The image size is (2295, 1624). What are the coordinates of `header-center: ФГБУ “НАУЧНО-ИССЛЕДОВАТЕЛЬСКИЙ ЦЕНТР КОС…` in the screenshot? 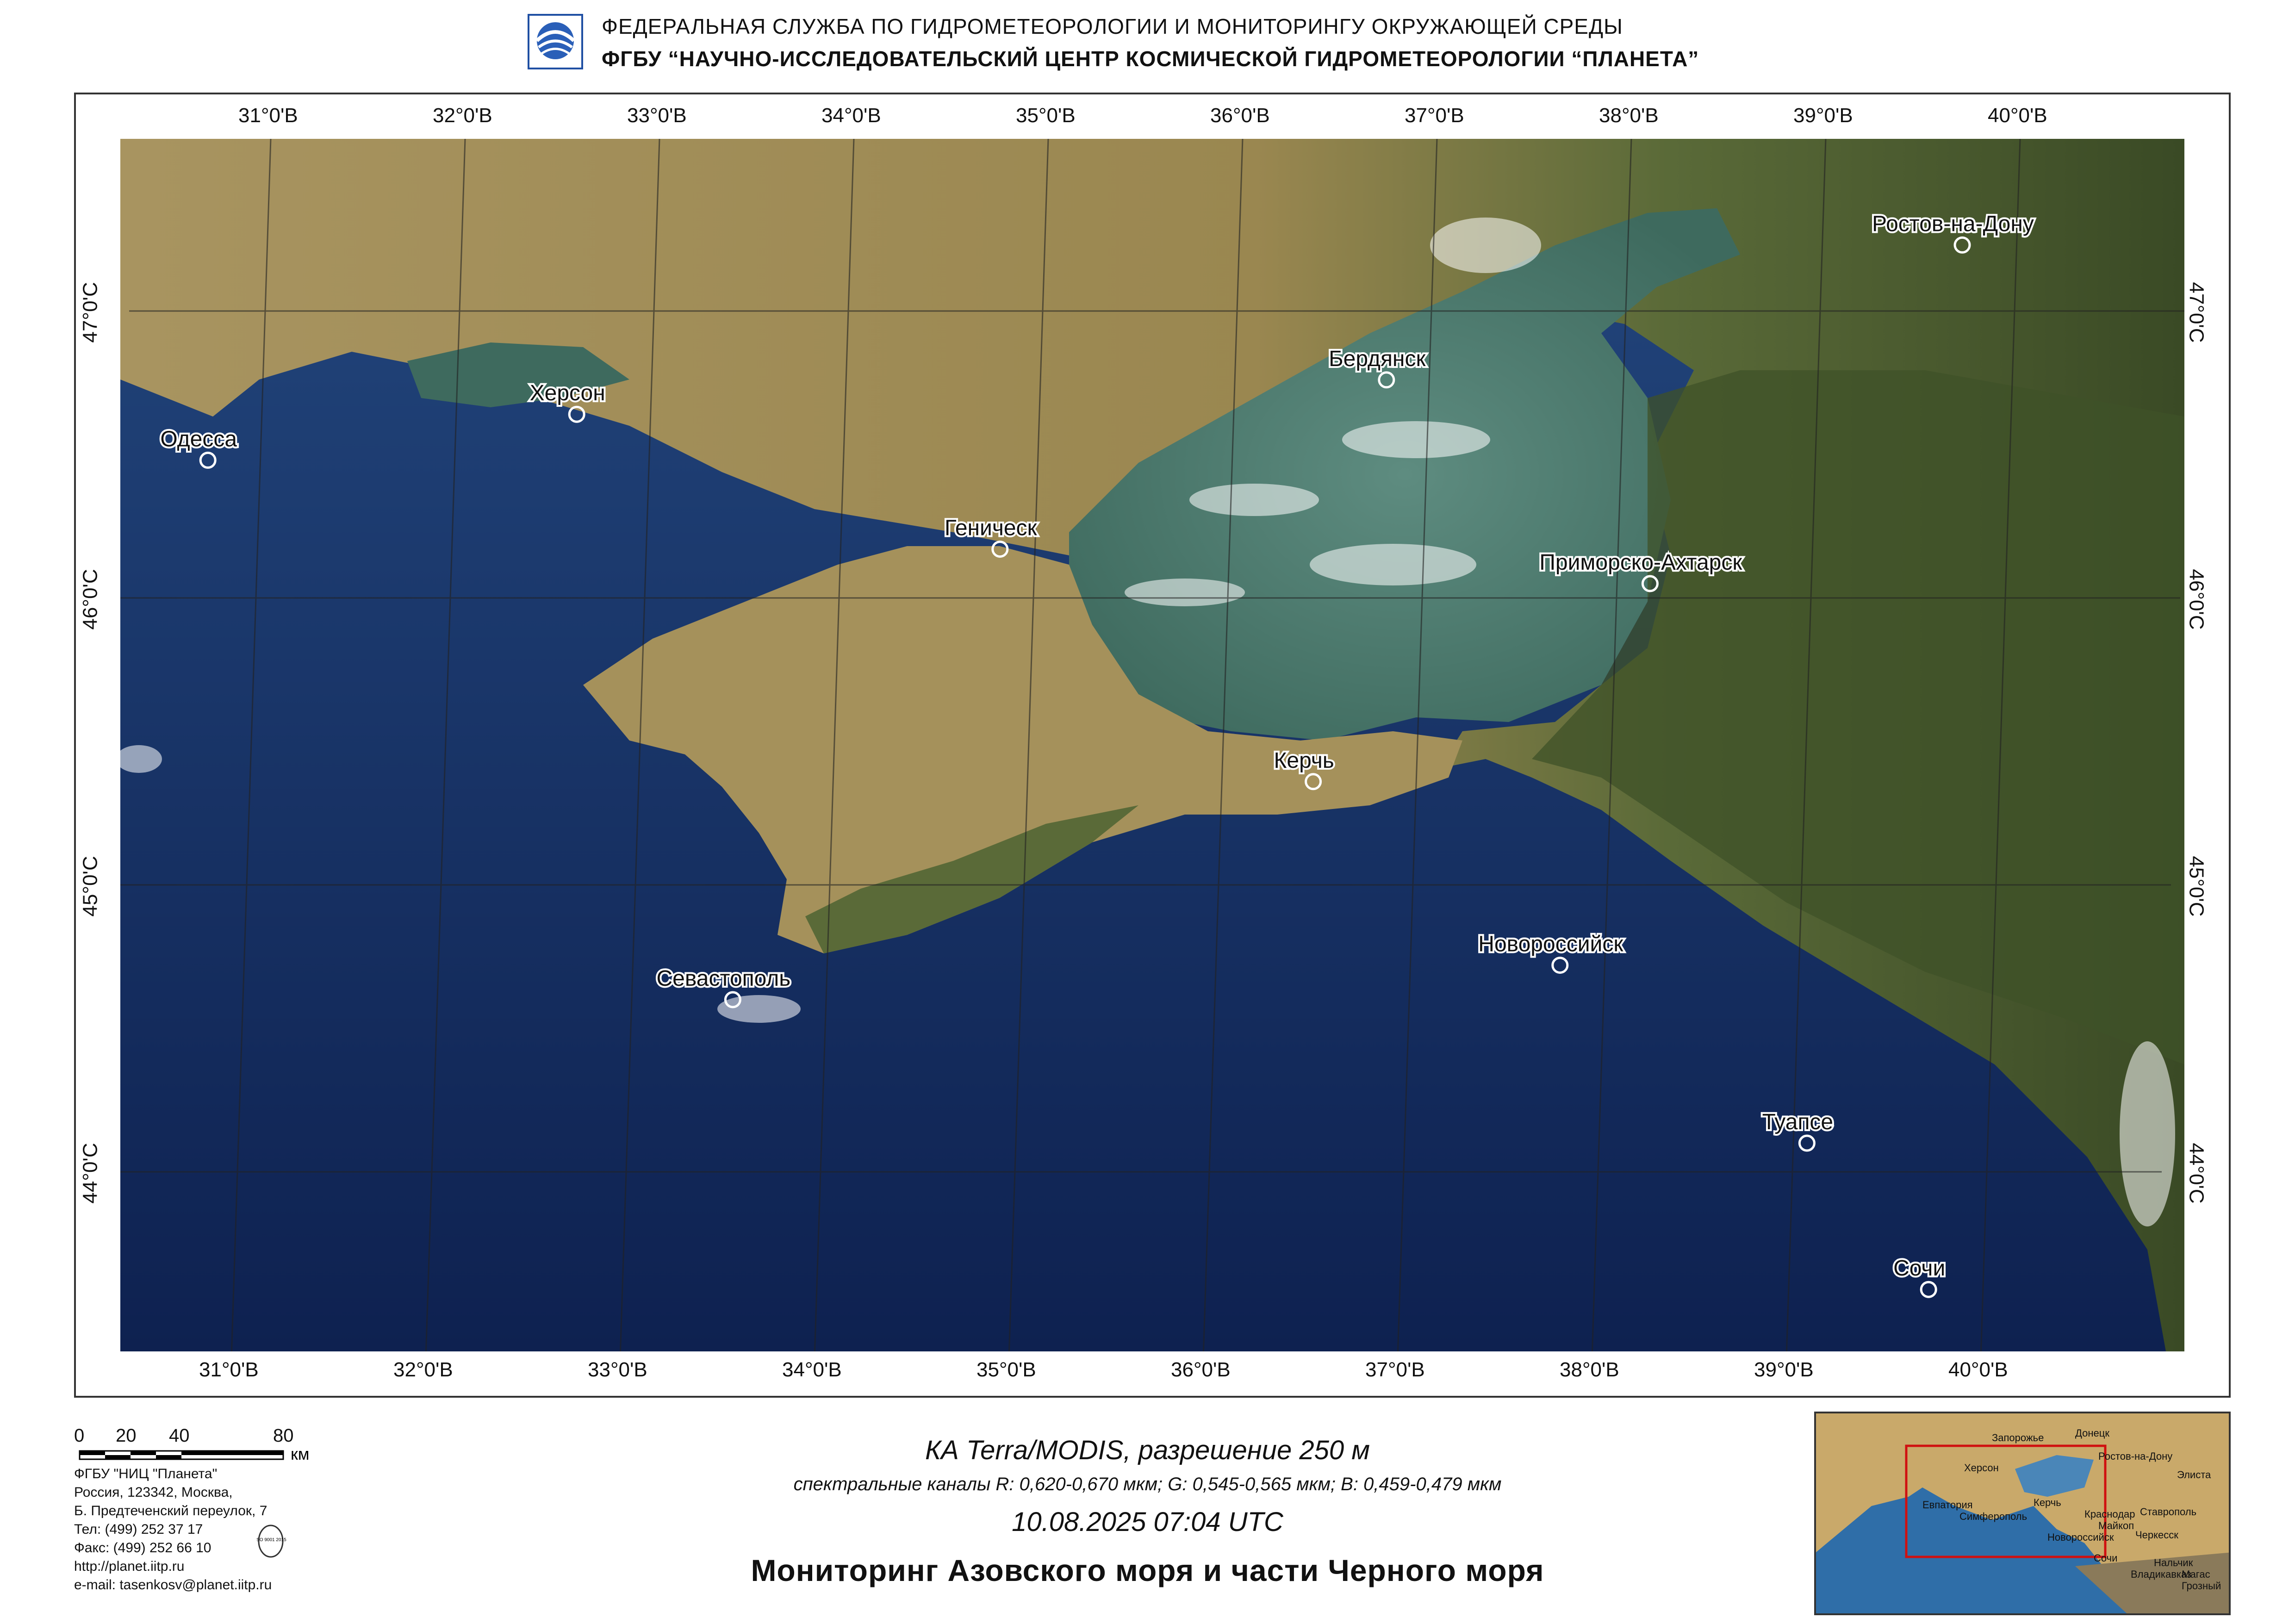 It's located at (1150, 59).